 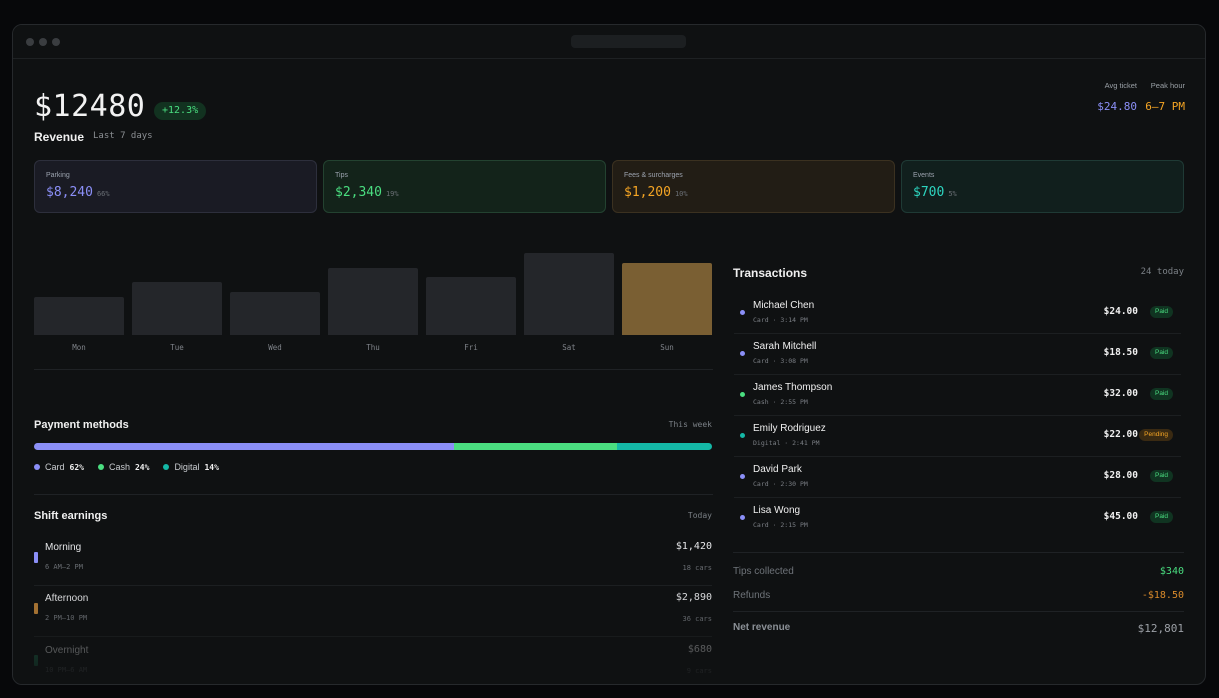 What do you see at coordinates (929, 192) in the screenshot?
I see `card-amount: $700` at bounding box center [929, 192].